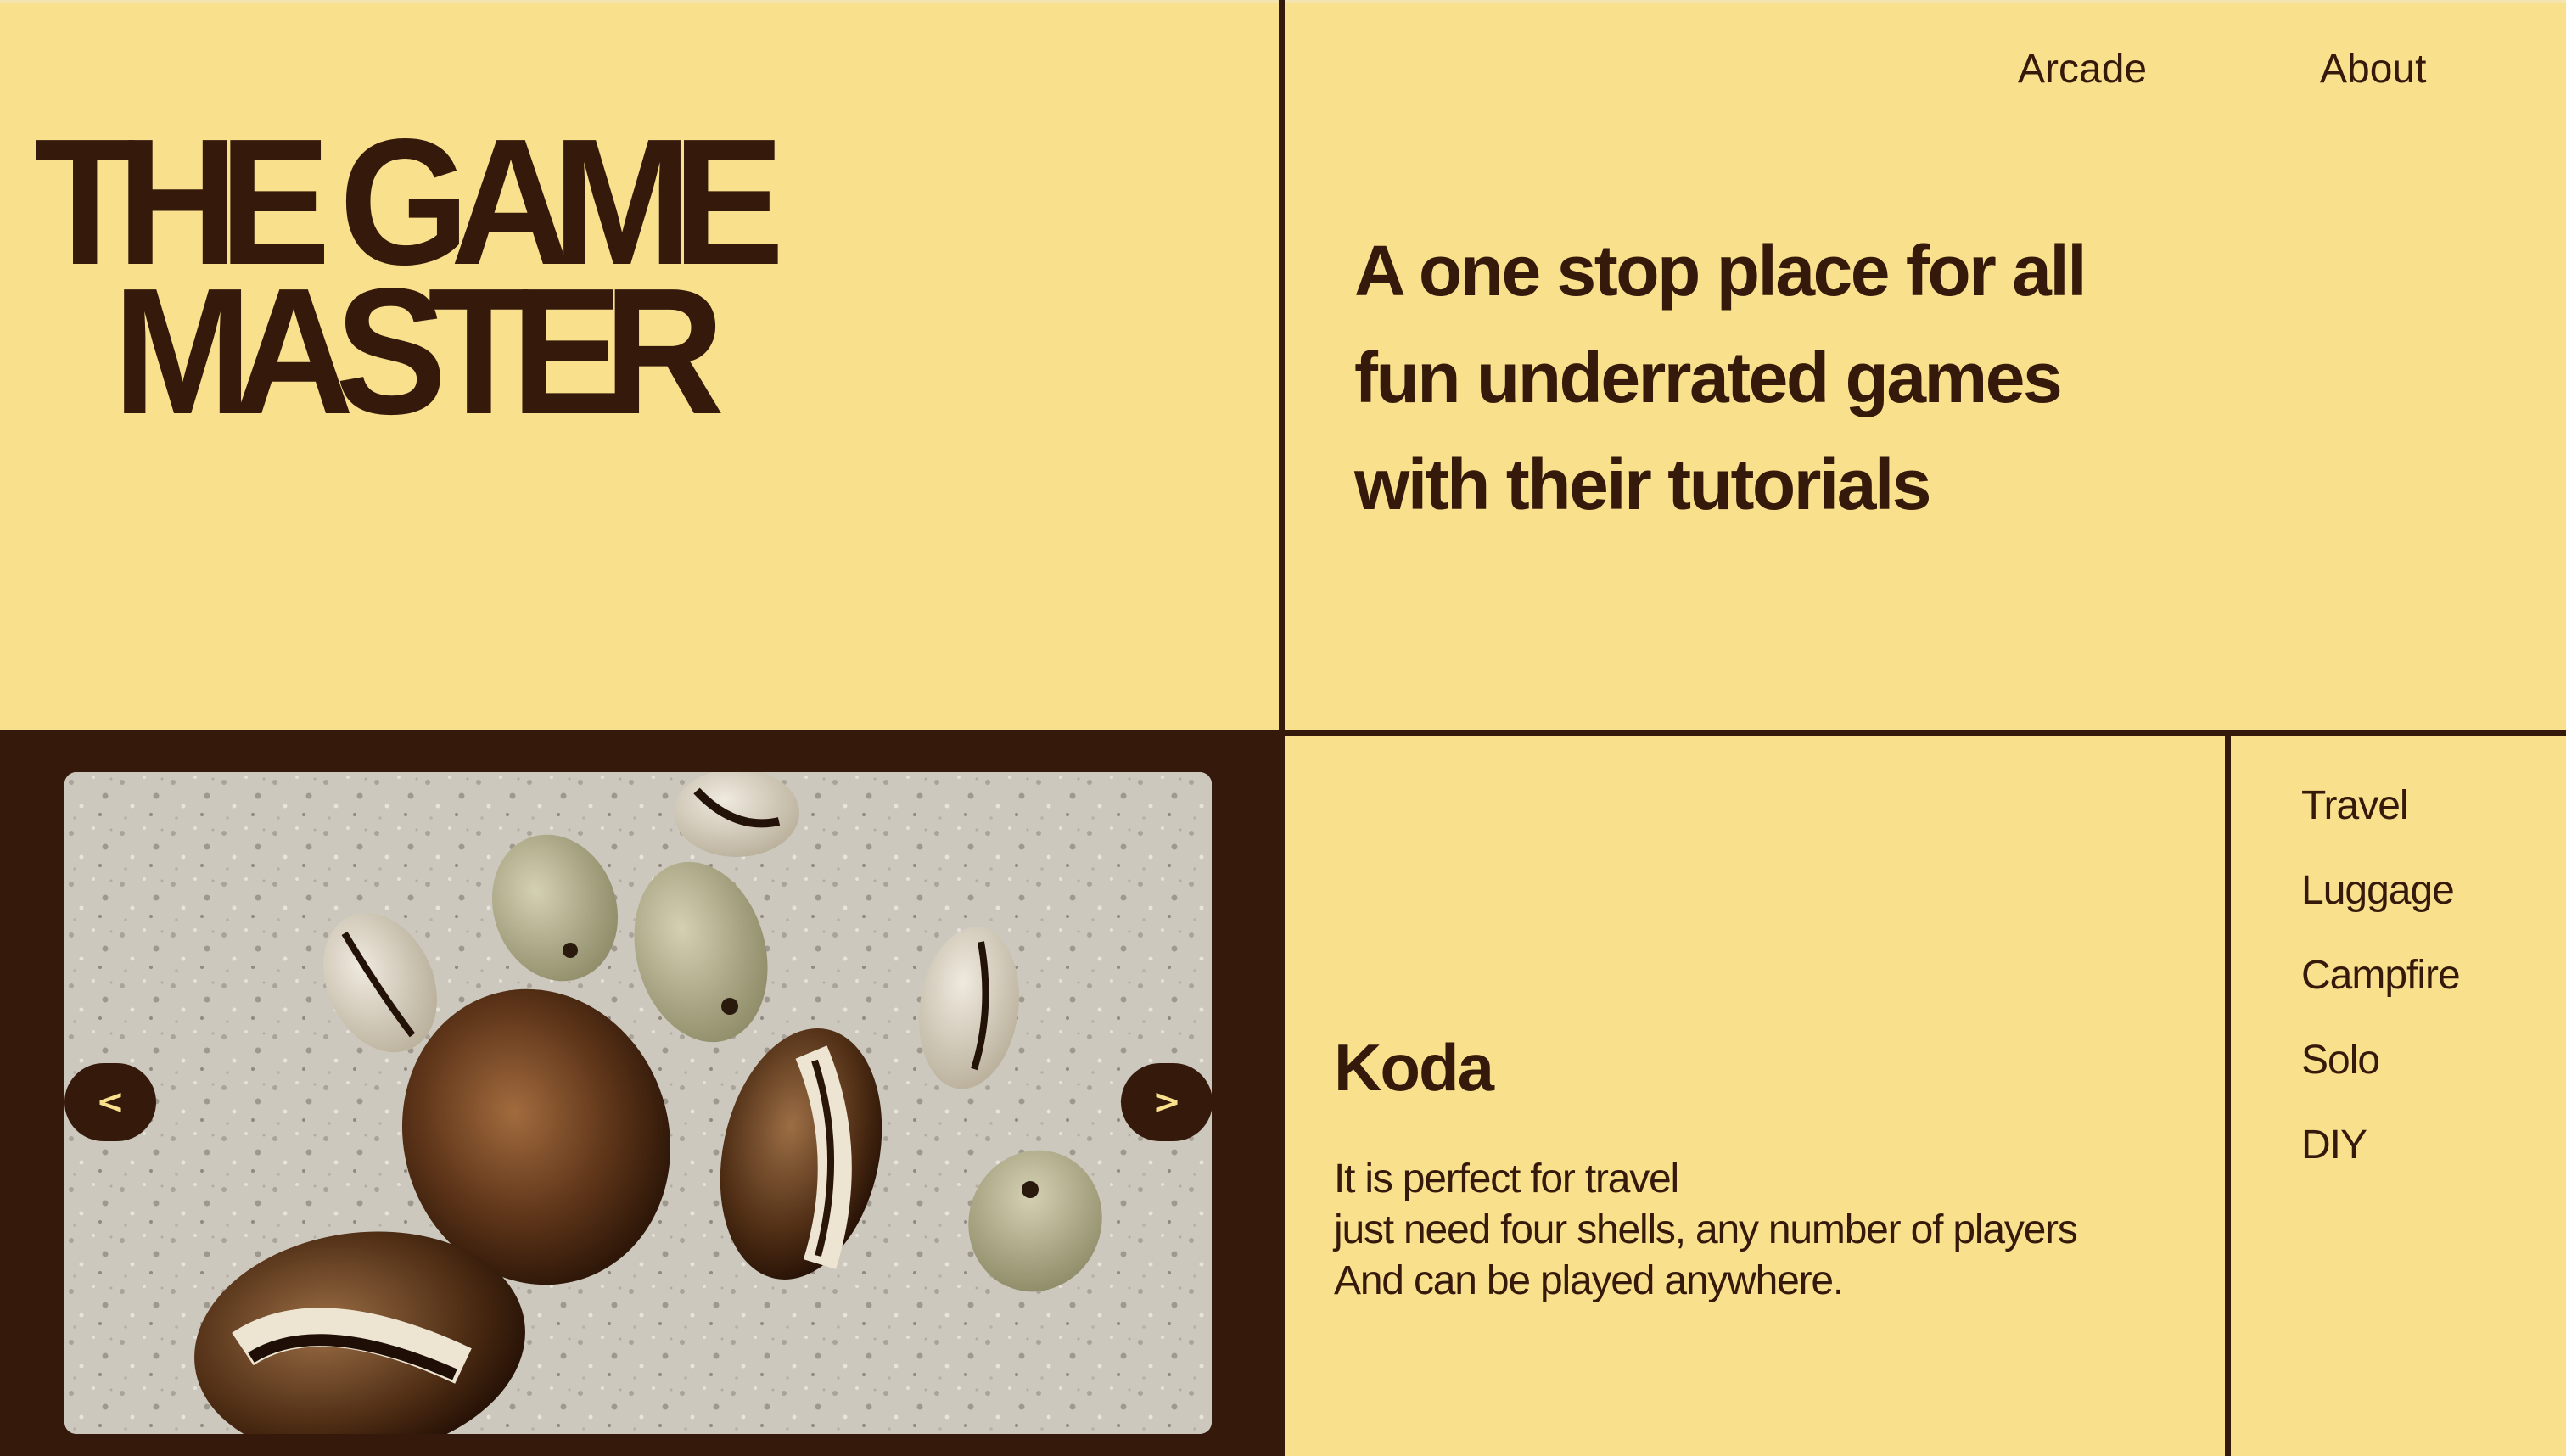 The width and height of the screenshot is (2566, 1456). Describe the element at coordinates (2380, 823) in the screenshot. I see `category-travel: Travel` at that location.